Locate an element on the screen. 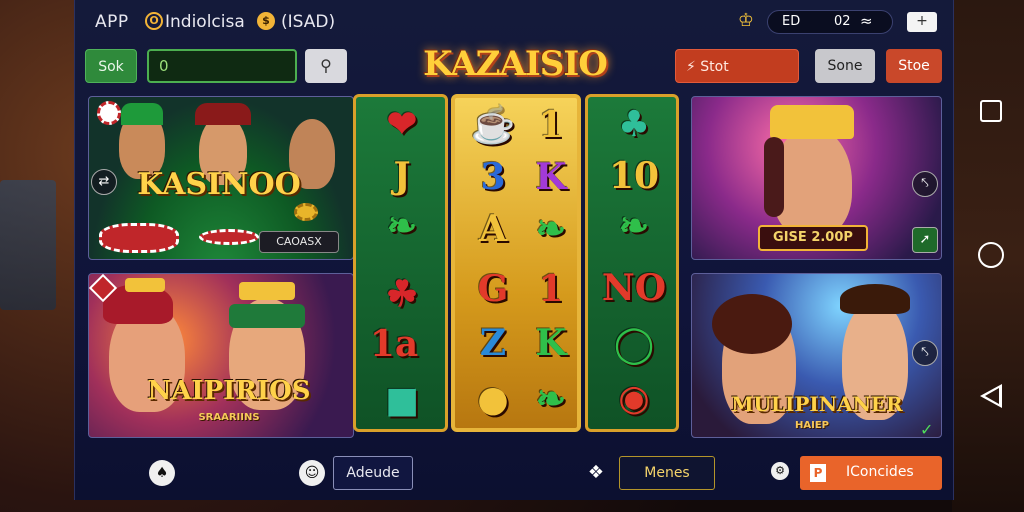 The height and width of the screenshot is (512, 1024). slot-label: Stot is located at coordinates (714, 67).